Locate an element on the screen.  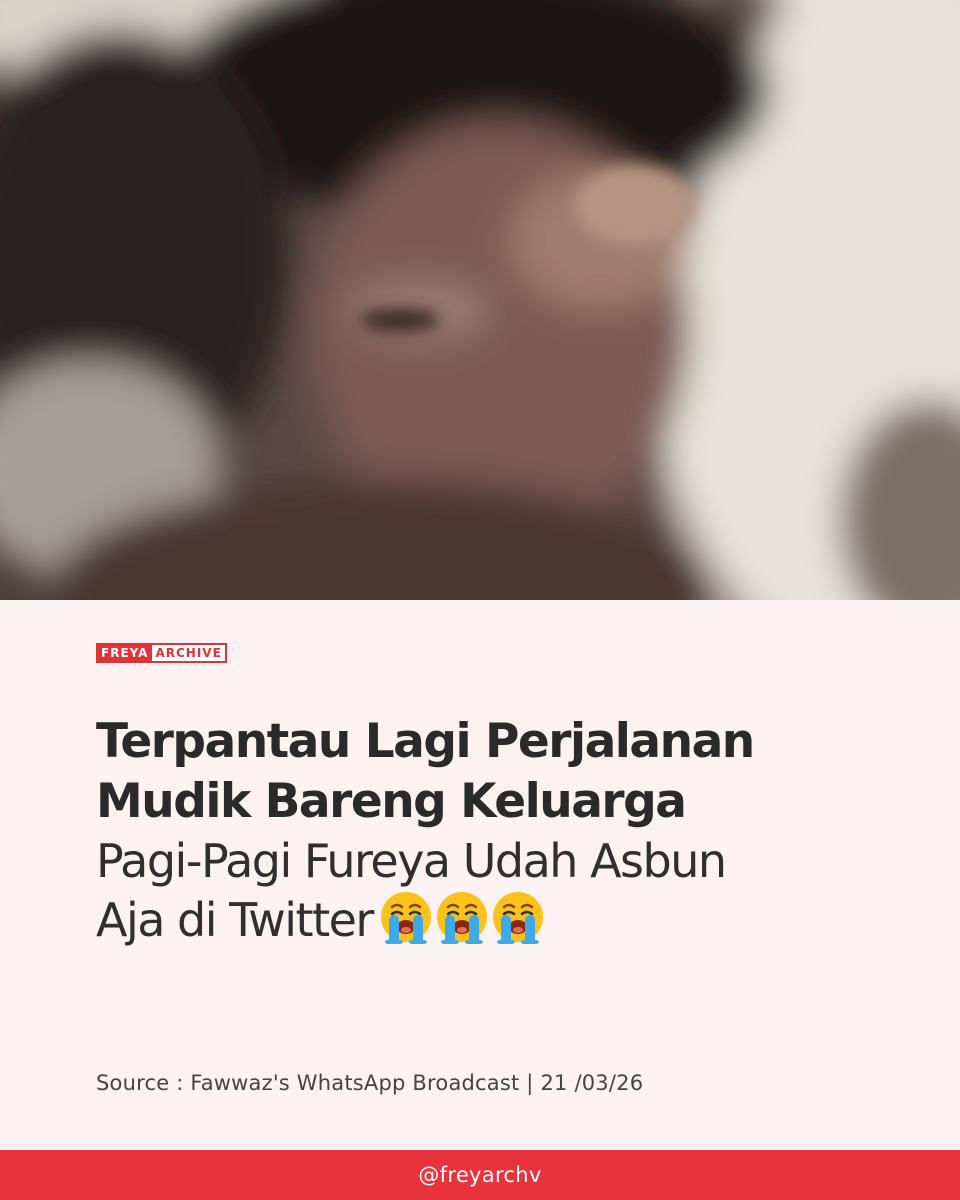
headline-light-line1: Pagi-Pagi Fureya Udah Asbun is located at coordinates (411, 861).